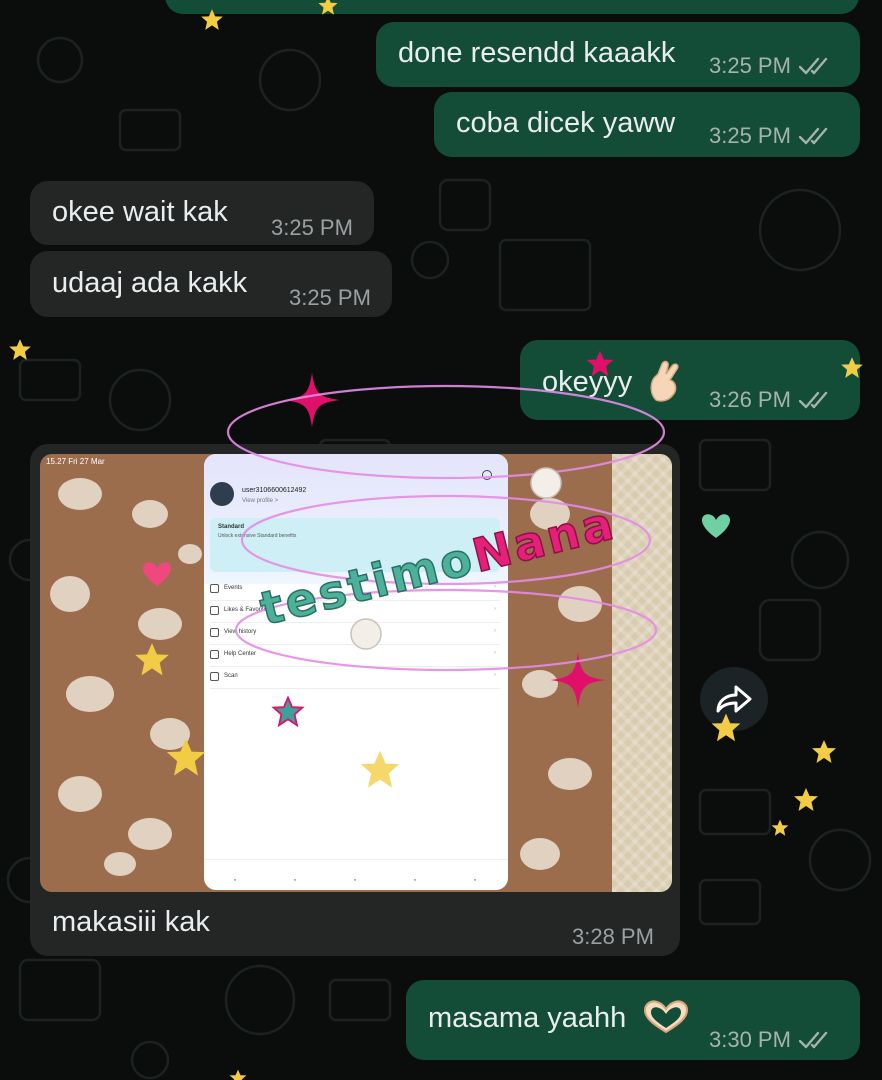 The height and width of the screenshot is (1080, 882). What do you see at coordinates (355, 655) in the screenshot?
I see `app-menu-item: Help Center ›` at bounding box center [355, 655].